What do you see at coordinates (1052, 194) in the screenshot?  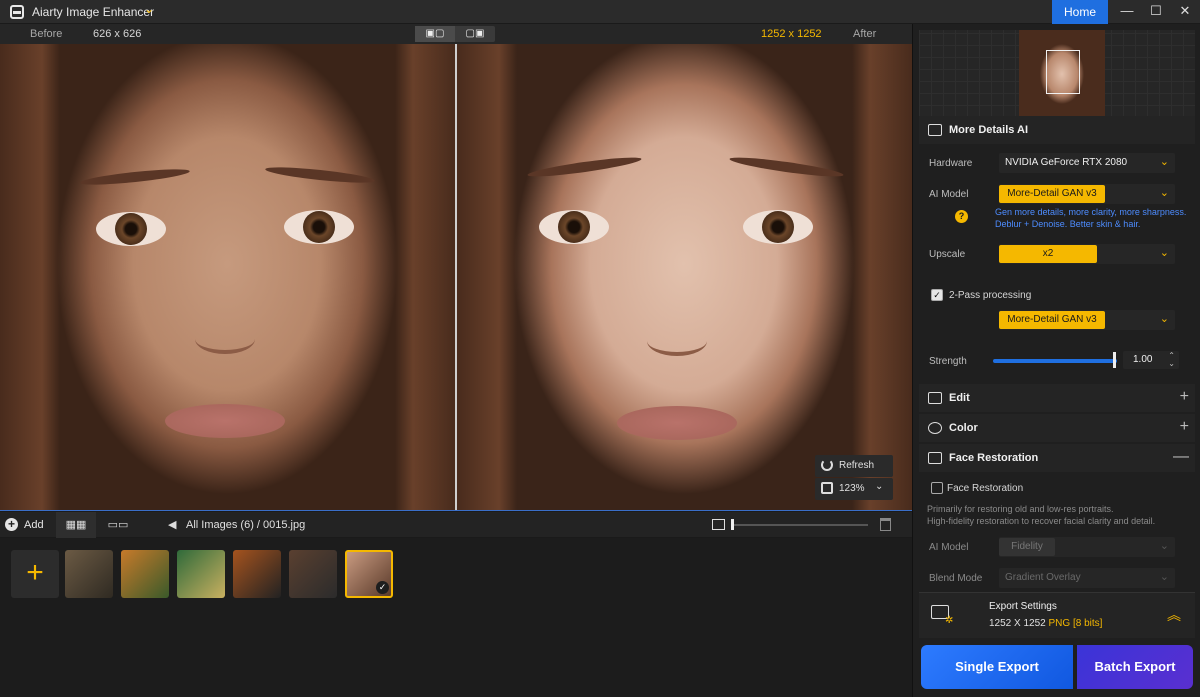 I see `ai-model-value: More-Detail GAN v3` at bounding box center [1052, 194].